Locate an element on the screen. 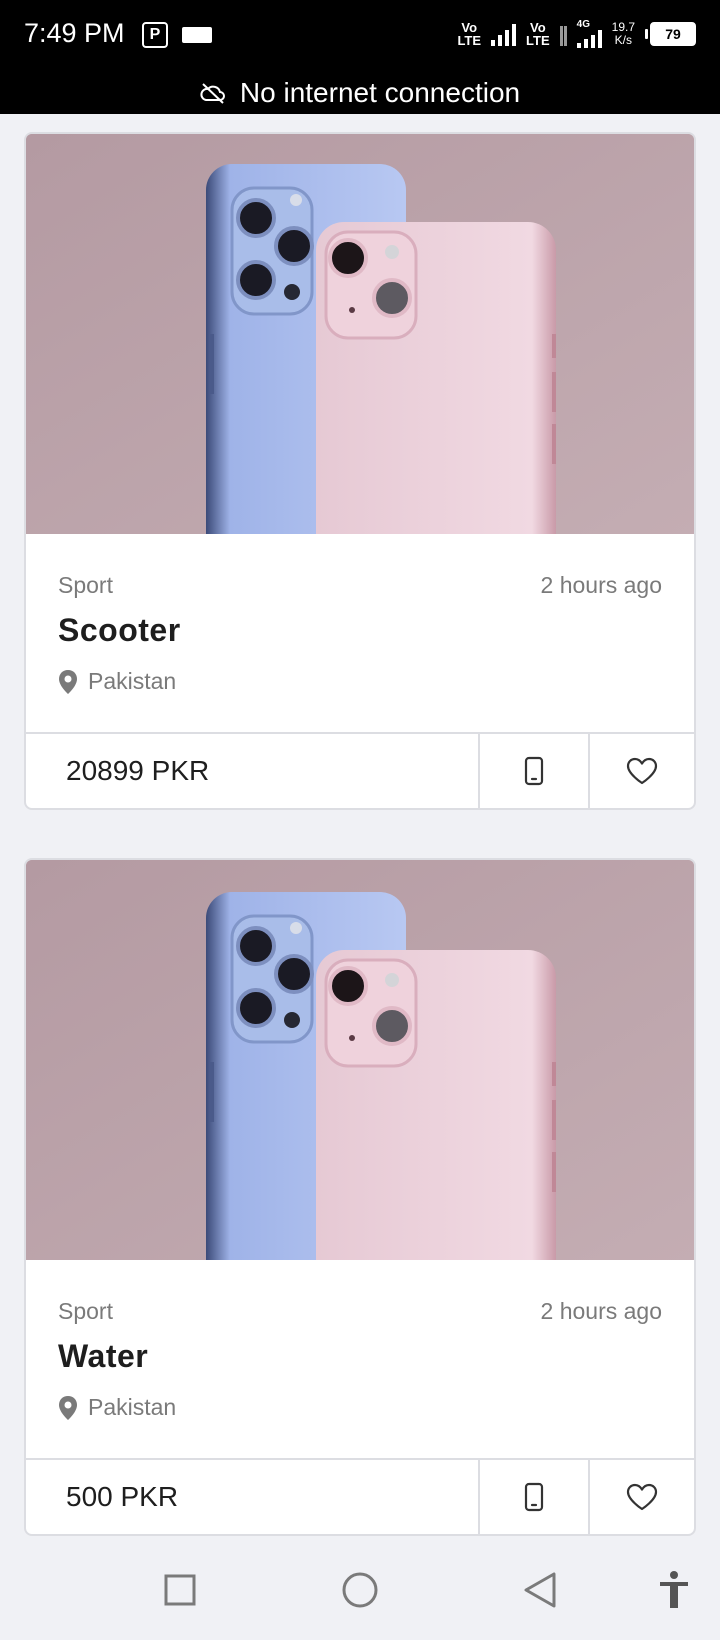 Image resolution: width=720 pixels, height=1640 pixels. triangle-back-icon is located at coordinates (540, 1590).